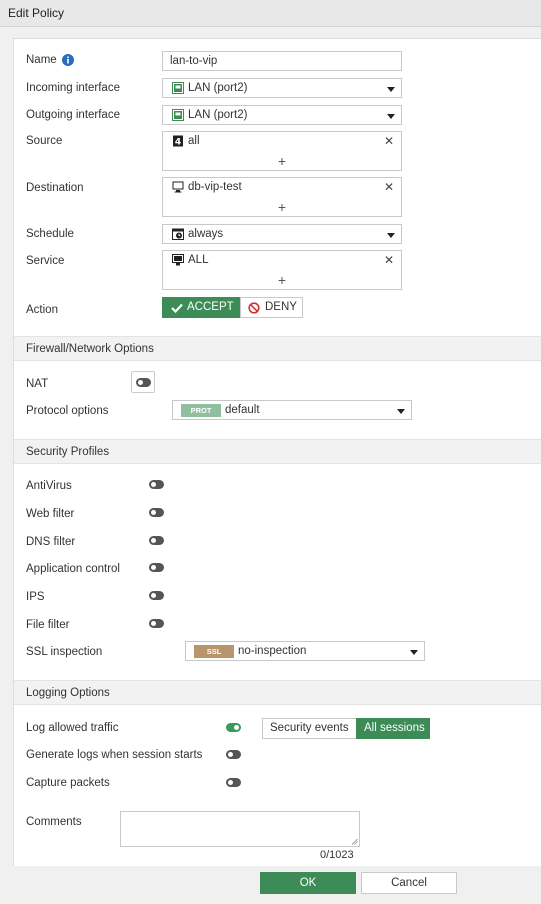  What do you see at coordinates (282, 197) in the screenshot?
I see `destination-field: db-vip-test ✕ +` at bounding box center [282, 197].